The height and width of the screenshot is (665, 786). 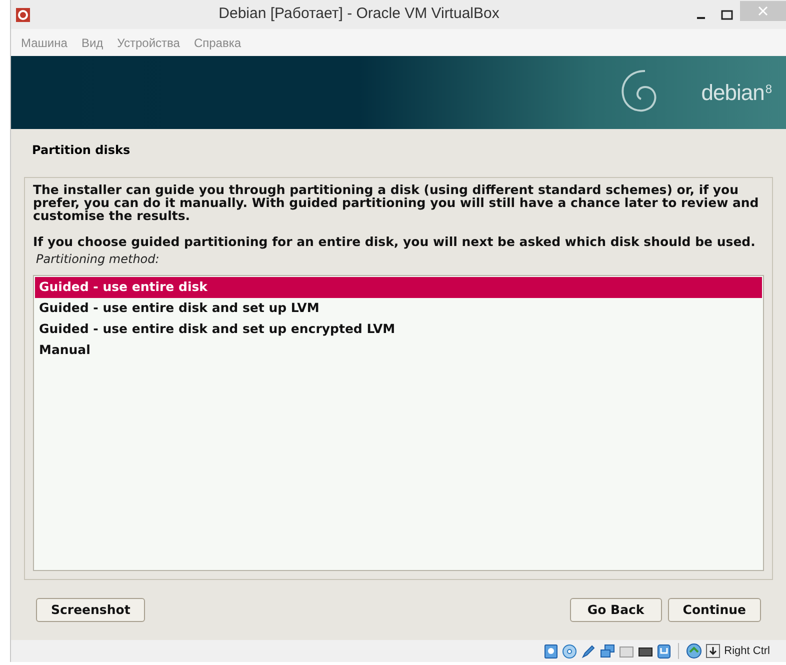 What do you see at coordinates (727, 15) in the screenshot?
I see `maximize-icon` at bounding box center [727, 15].